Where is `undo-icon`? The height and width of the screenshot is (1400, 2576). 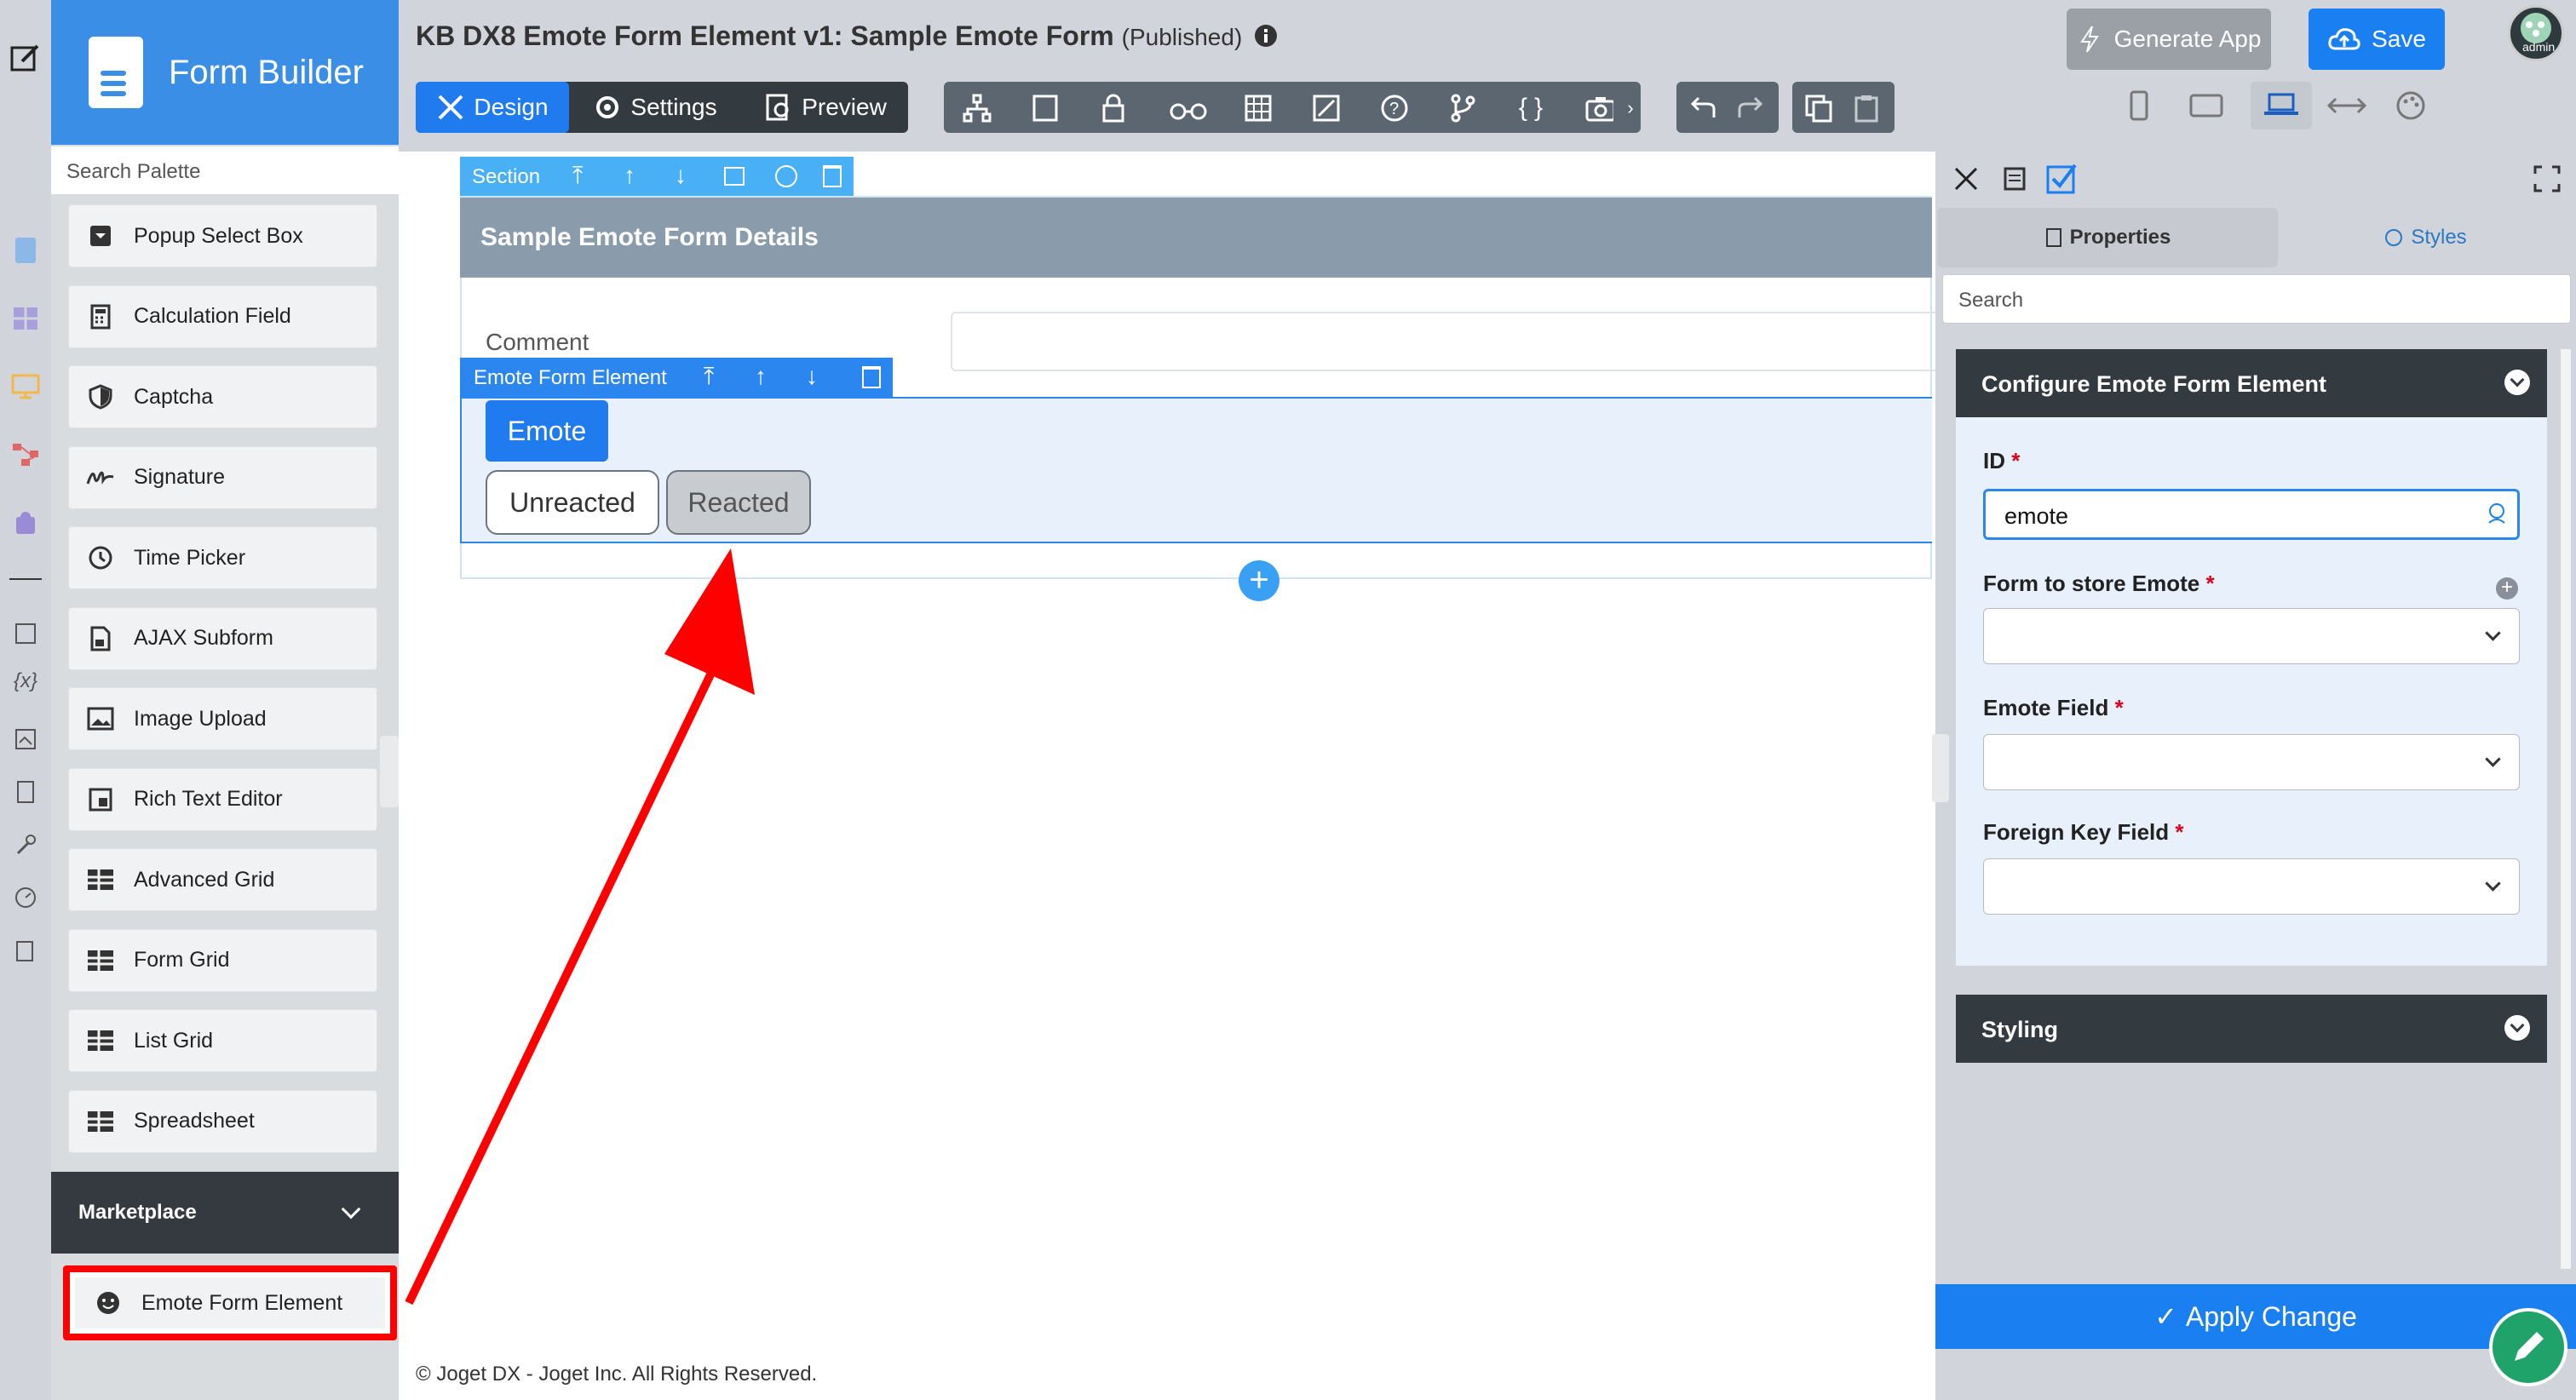
undo-icon is located at coordinates (1702, 108).